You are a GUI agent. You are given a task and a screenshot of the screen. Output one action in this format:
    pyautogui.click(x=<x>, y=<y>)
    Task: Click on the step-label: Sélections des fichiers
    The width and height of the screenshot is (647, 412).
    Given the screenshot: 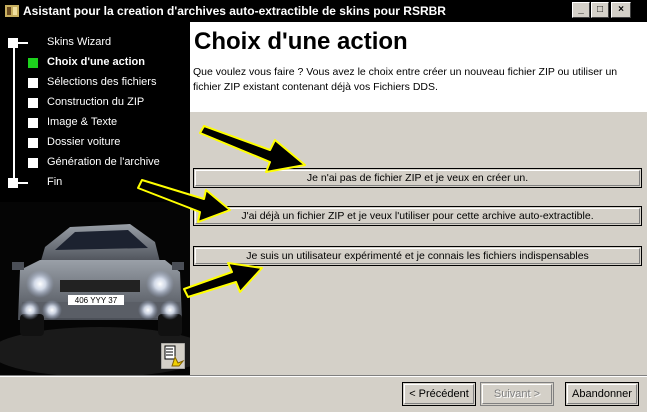 What is the action you would take?
    pyautogui.click(x=102, y=82)
    